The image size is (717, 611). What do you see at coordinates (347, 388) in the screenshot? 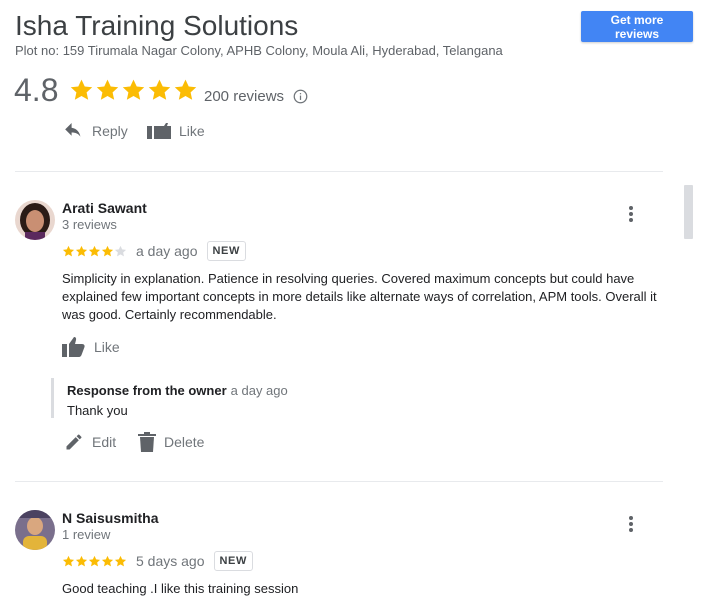
I see `owner-response-header: Response from the owner a day ago` at bounding box center [347, 388].